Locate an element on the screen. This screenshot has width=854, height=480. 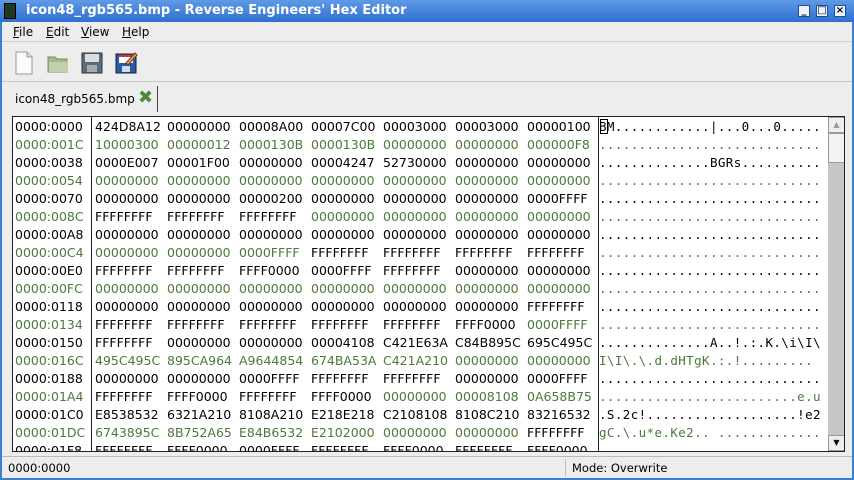
close-window-button: × is located at coordinates (840, 11).